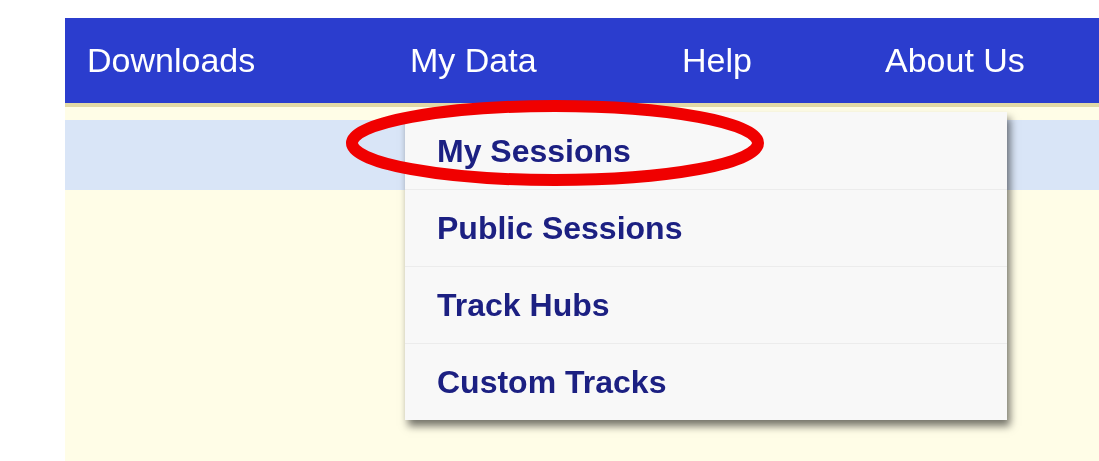 This screenshot has width=1099, height=461. What do you see at coordinates (955, 60) in the screenshot?
I see `nav-menu-item: About Us` at bounding box center [955, 60].